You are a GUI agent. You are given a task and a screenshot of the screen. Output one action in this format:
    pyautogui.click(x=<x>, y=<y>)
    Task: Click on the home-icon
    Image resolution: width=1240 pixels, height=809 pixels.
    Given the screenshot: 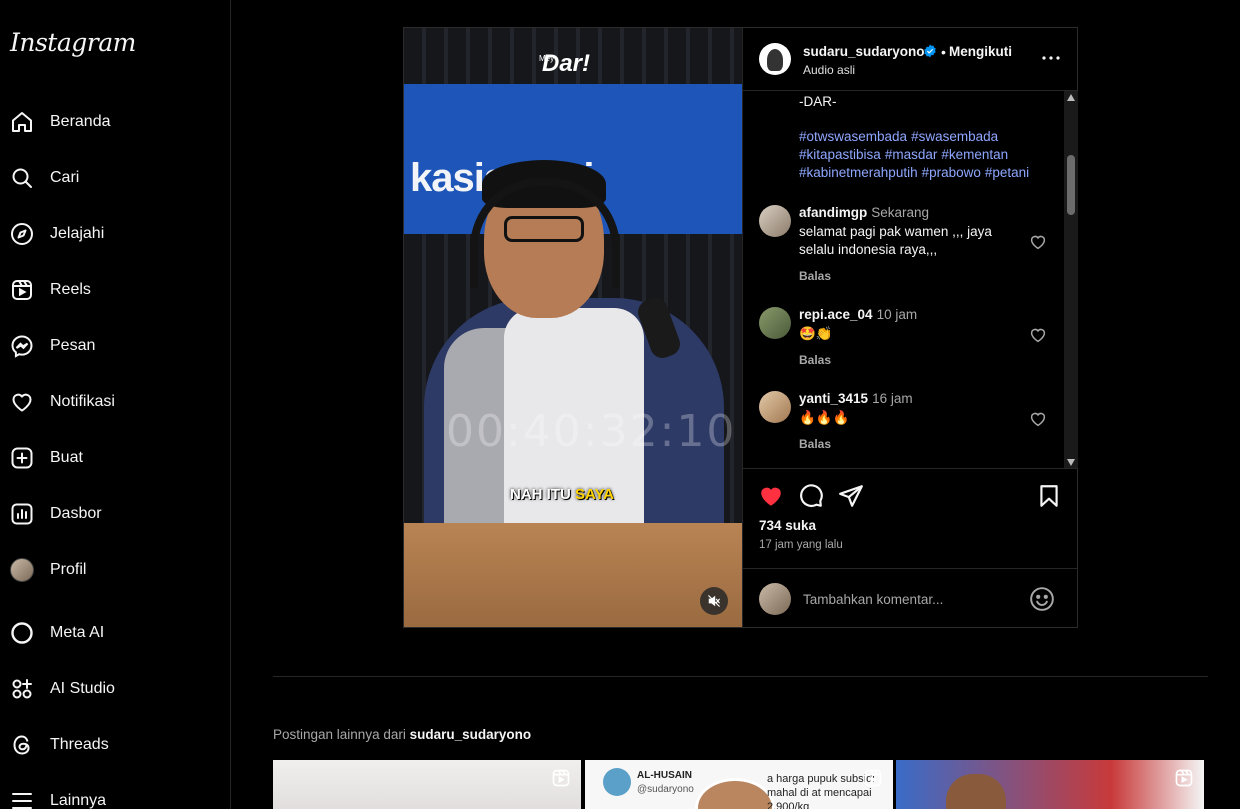 What is the action you would take?
    pyautogui.click(x=22, y=122)
    